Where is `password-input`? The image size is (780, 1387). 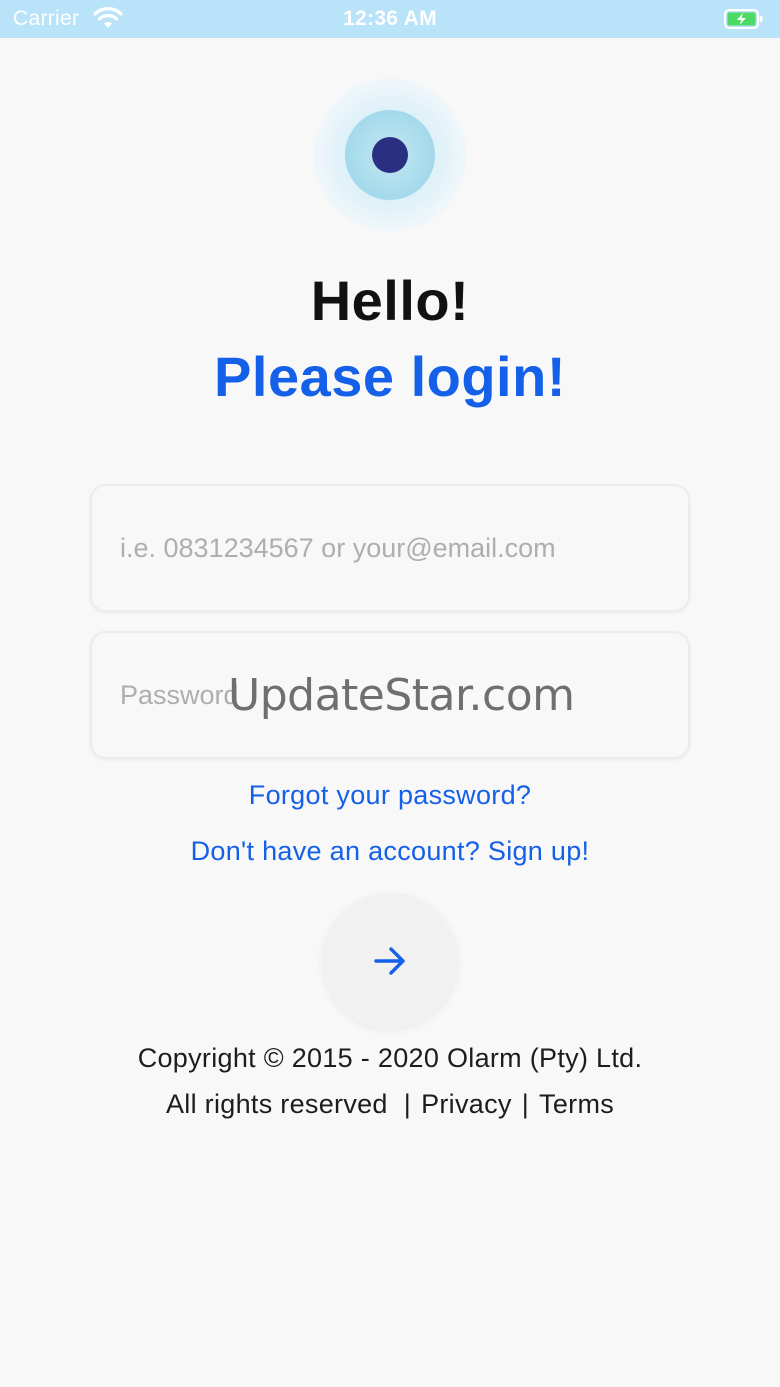
password-input is located at coordinates (390, 695).